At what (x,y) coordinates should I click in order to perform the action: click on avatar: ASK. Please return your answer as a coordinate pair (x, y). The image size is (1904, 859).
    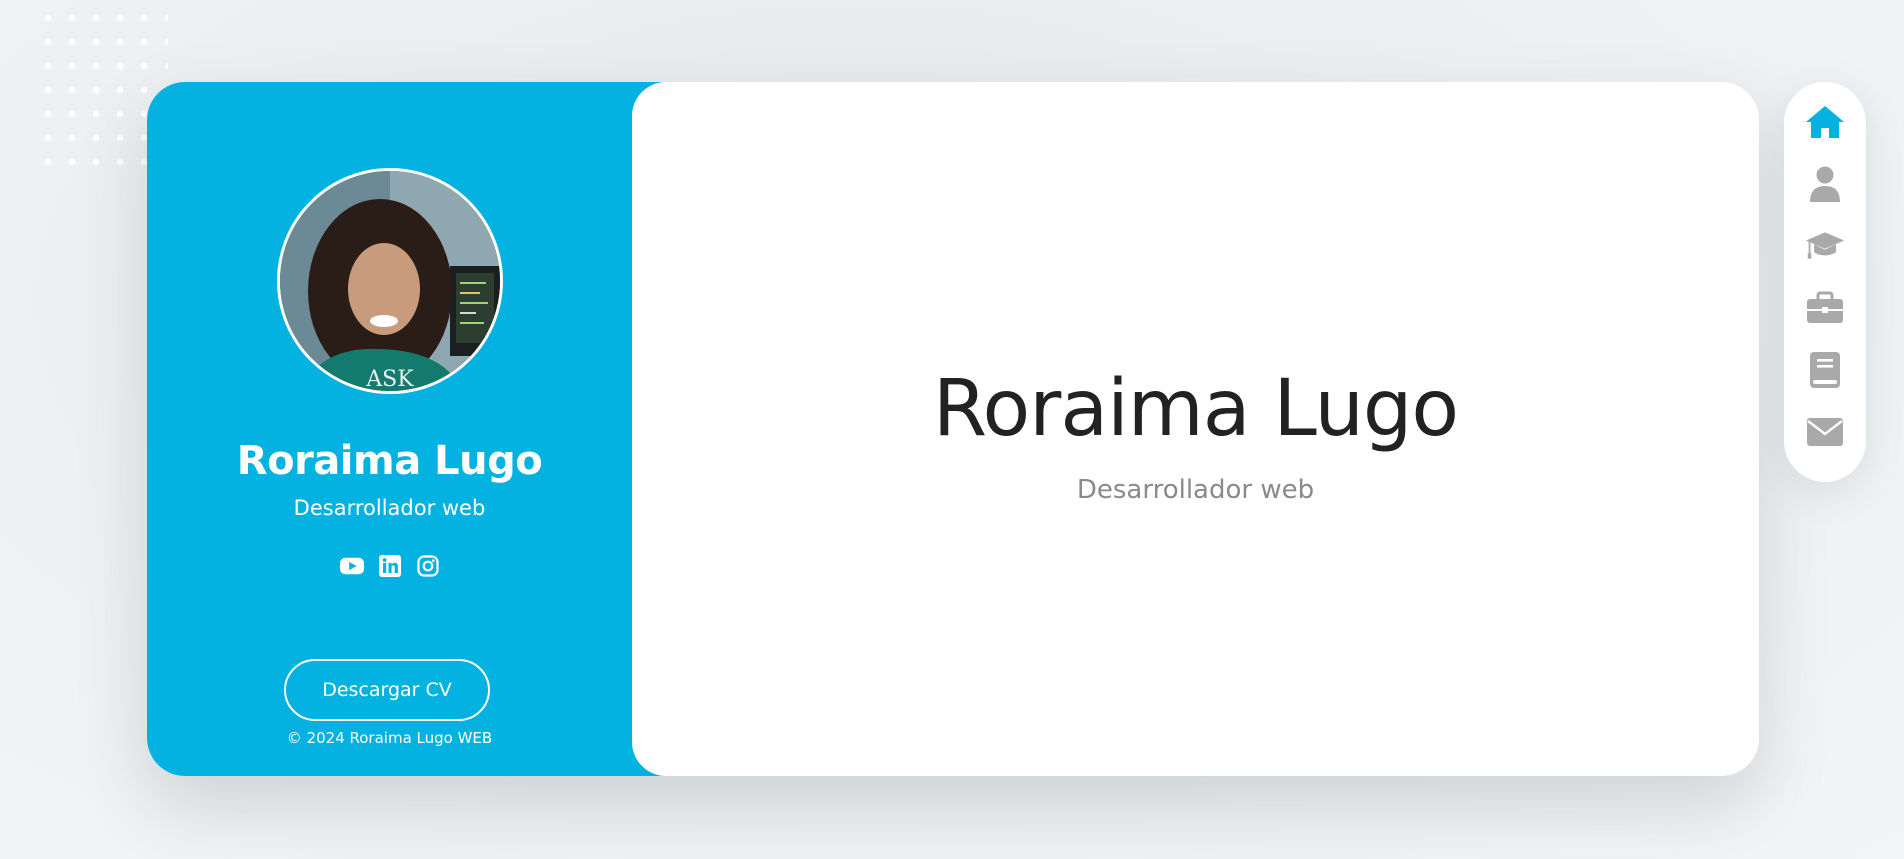
    Looking at the image, I should click on (390, 281).